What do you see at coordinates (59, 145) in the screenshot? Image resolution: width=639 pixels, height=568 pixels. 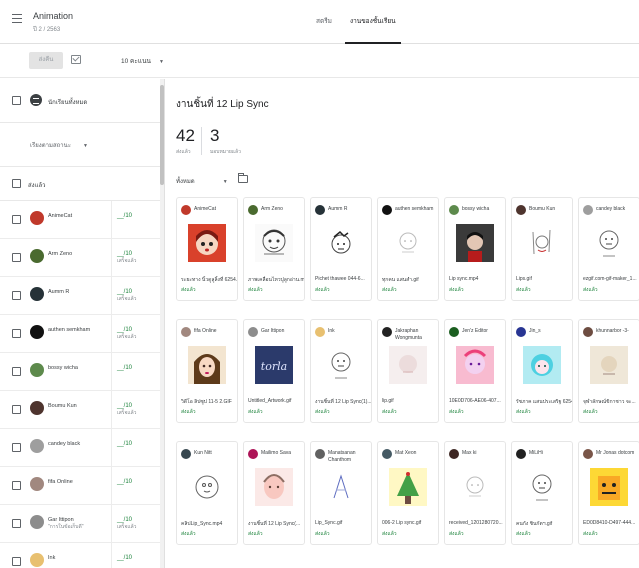 I see `status-filter-dropdown: เรียงตามสถานะ ▼` at bounding box center [59, 145].